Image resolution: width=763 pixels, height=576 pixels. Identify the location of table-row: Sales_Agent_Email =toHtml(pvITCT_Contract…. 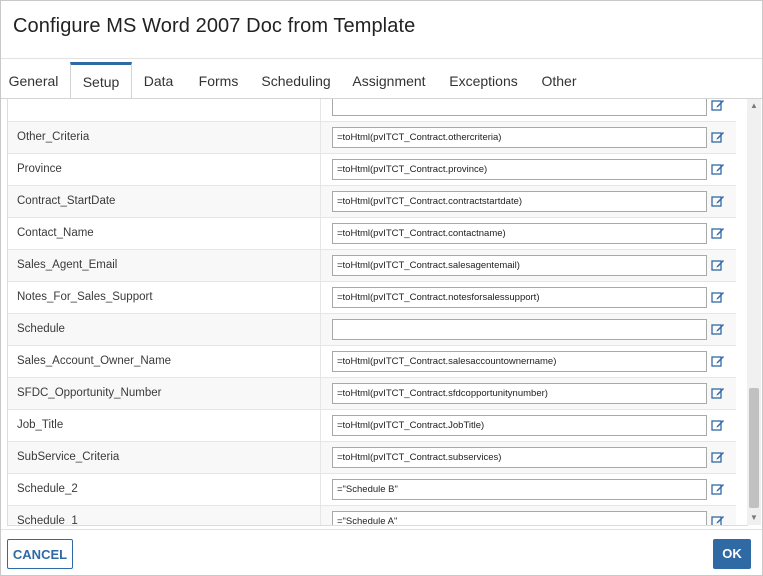
(372, 266).